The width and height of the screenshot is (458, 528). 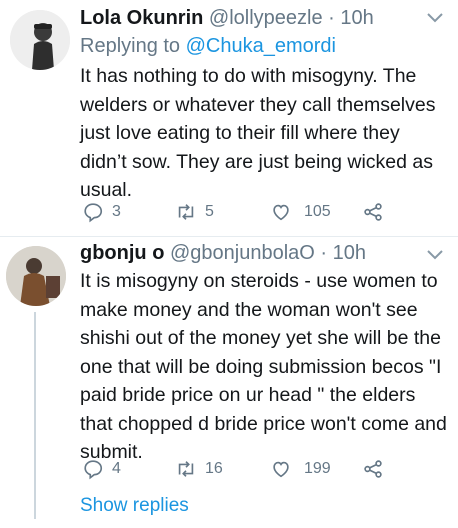 What do you see at coordinates (209, 211) in the screenshot?
I see `retweet-count: 5` at bounding box center [209, 211].